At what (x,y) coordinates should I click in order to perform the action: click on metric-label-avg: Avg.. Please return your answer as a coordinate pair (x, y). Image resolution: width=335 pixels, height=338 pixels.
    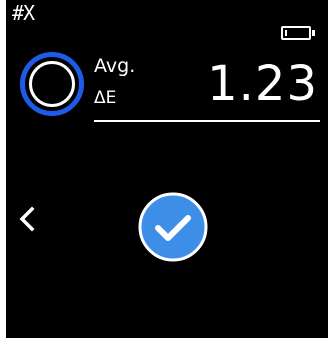
    Looking at the image, I should click on (115, 66).